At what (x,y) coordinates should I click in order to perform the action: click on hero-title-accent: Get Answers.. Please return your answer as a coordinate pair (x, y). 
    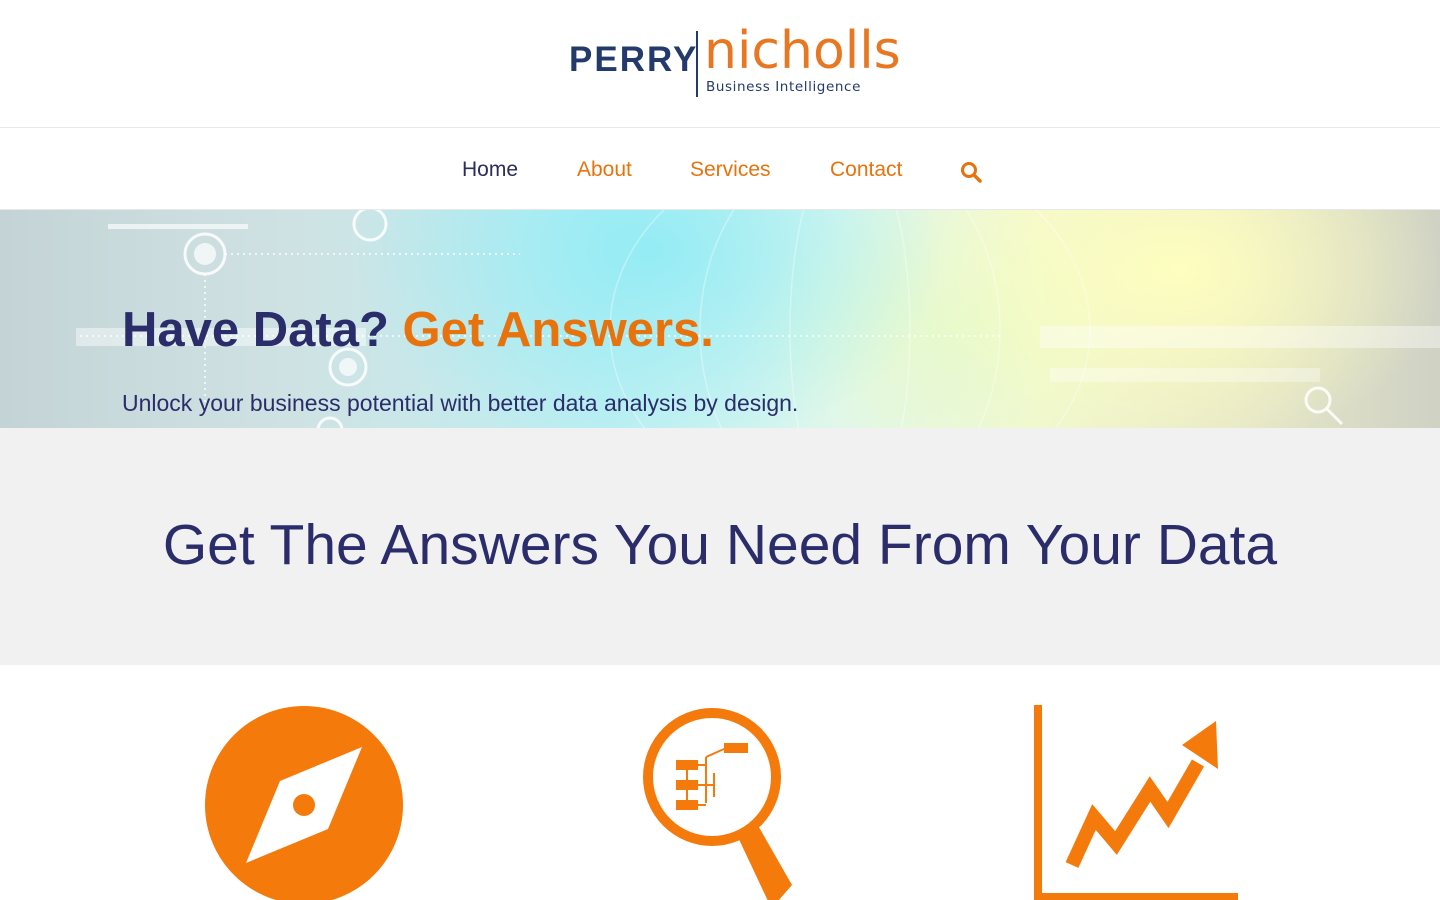
    Looking at the image, I should click on (558, 330).